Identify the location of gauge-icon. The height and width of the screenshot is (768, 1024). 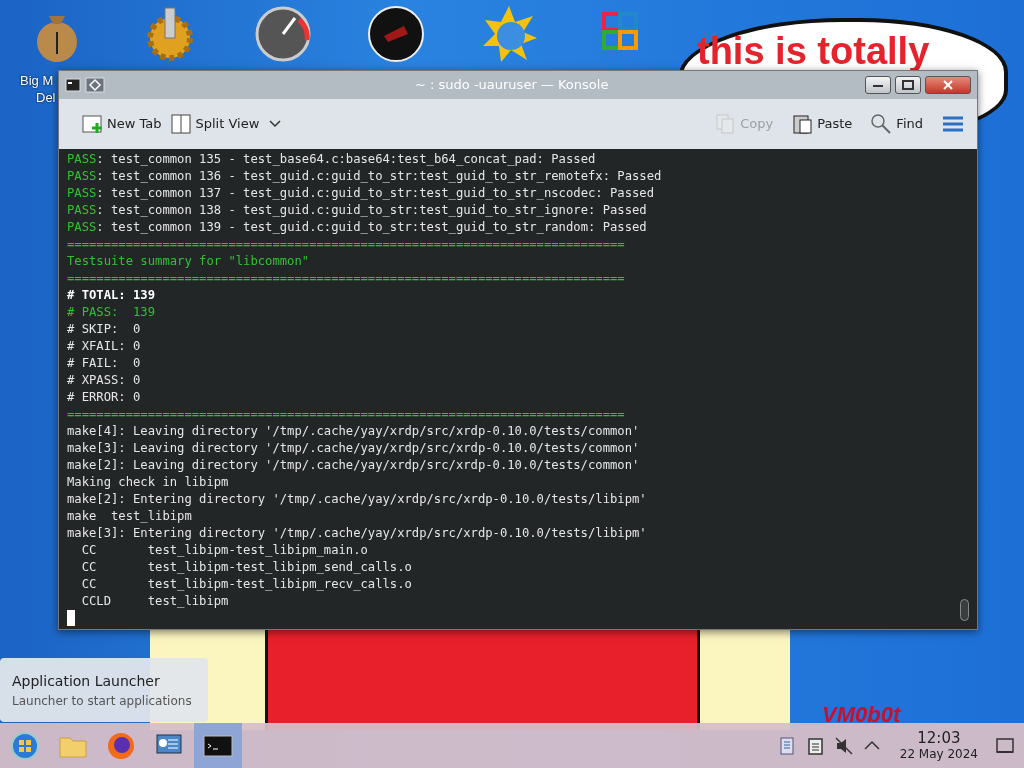
(282, 35).